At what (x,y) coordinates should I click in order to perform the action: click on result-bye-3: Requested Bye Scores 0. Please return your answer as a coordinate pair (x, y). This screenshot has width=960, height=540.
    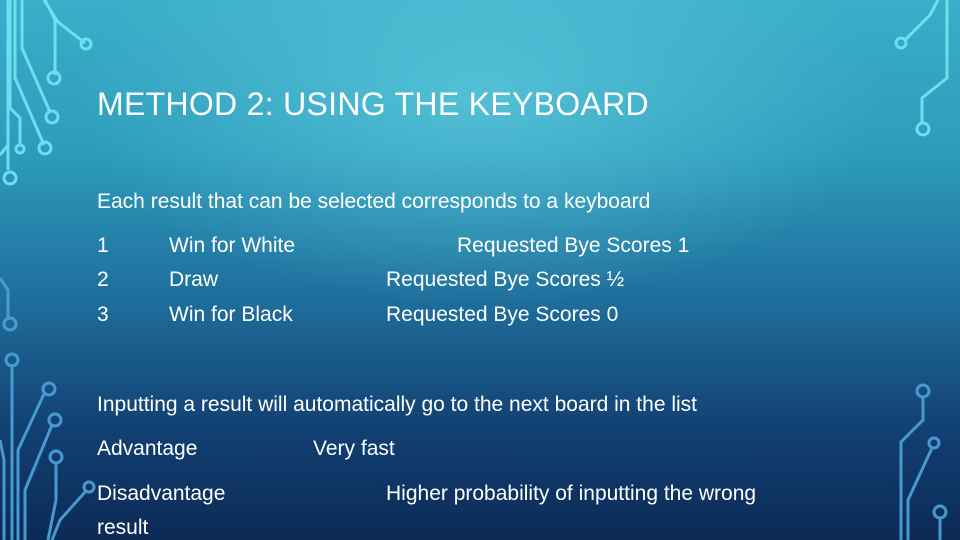
    Looking at the image, I should click on (502, 314).